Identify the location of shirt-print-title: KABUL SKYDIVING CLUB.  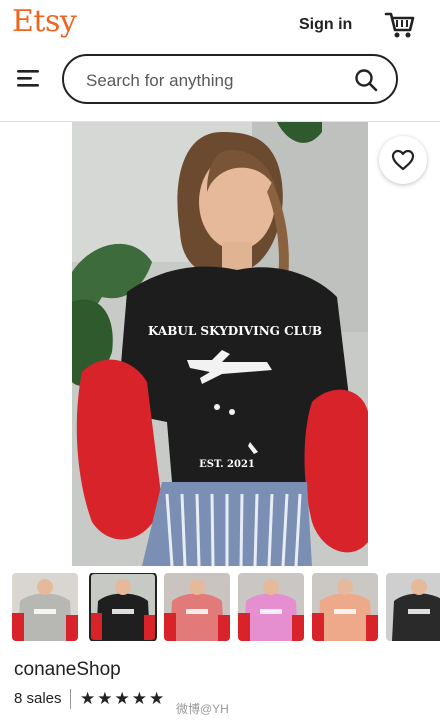
(235, 331).